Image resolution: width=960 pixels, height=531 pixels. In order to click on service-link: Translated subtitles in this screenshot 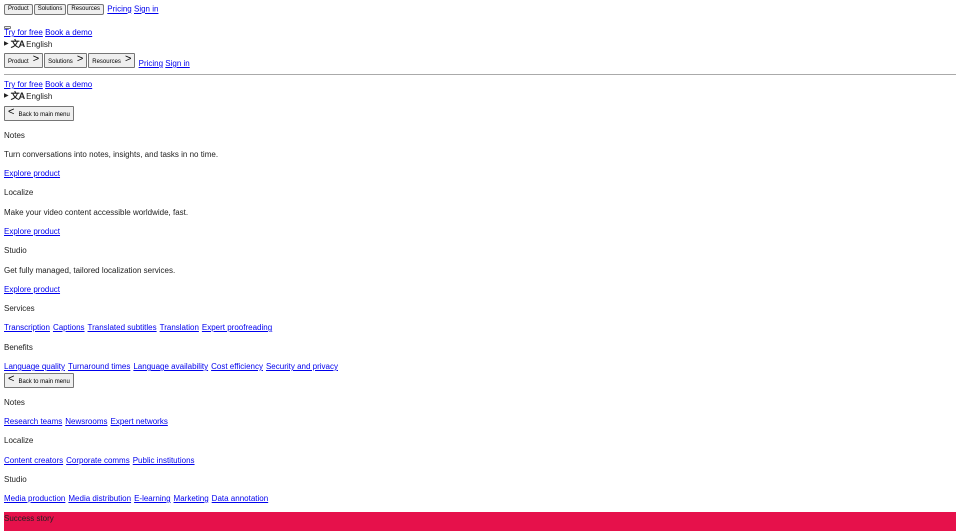, I will do `click(122, 327)`.